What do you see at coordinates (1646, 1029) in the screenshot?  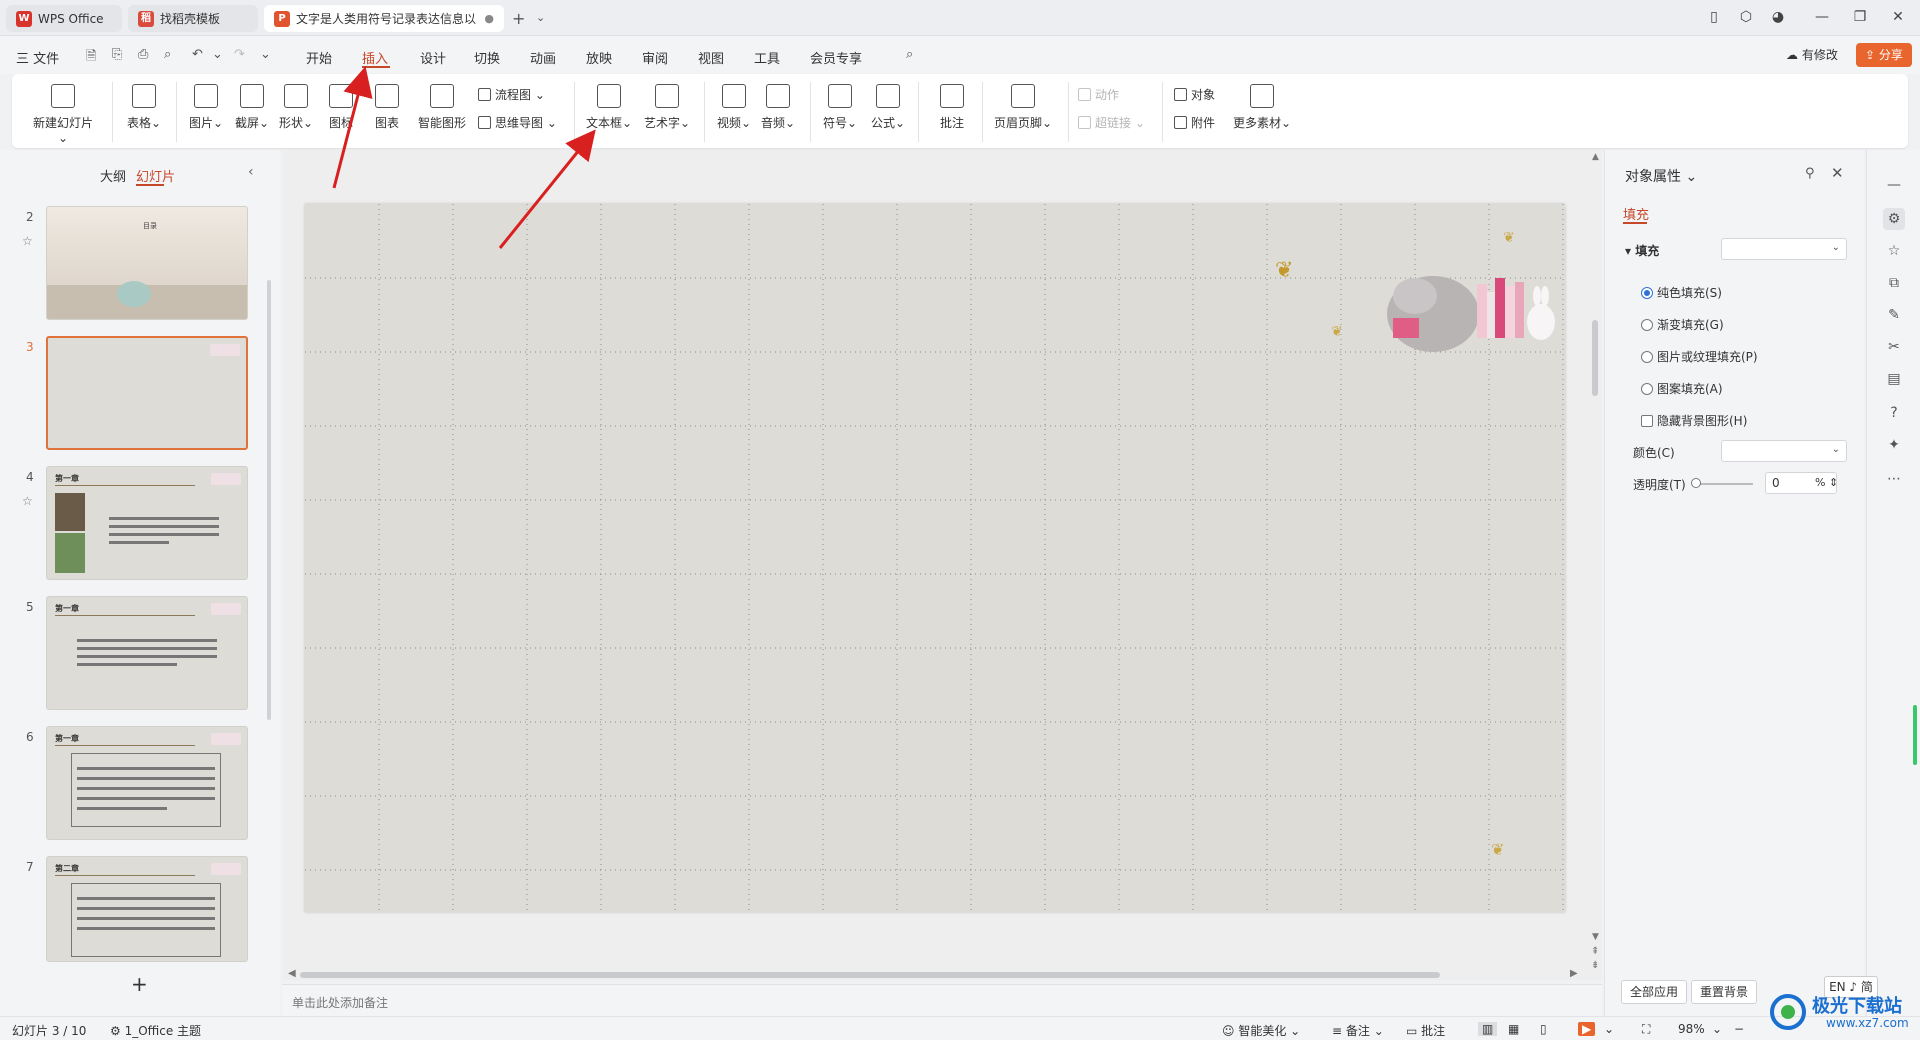 I see `fit-window-icon: ⛶` at bounding box center [1646, 1029].